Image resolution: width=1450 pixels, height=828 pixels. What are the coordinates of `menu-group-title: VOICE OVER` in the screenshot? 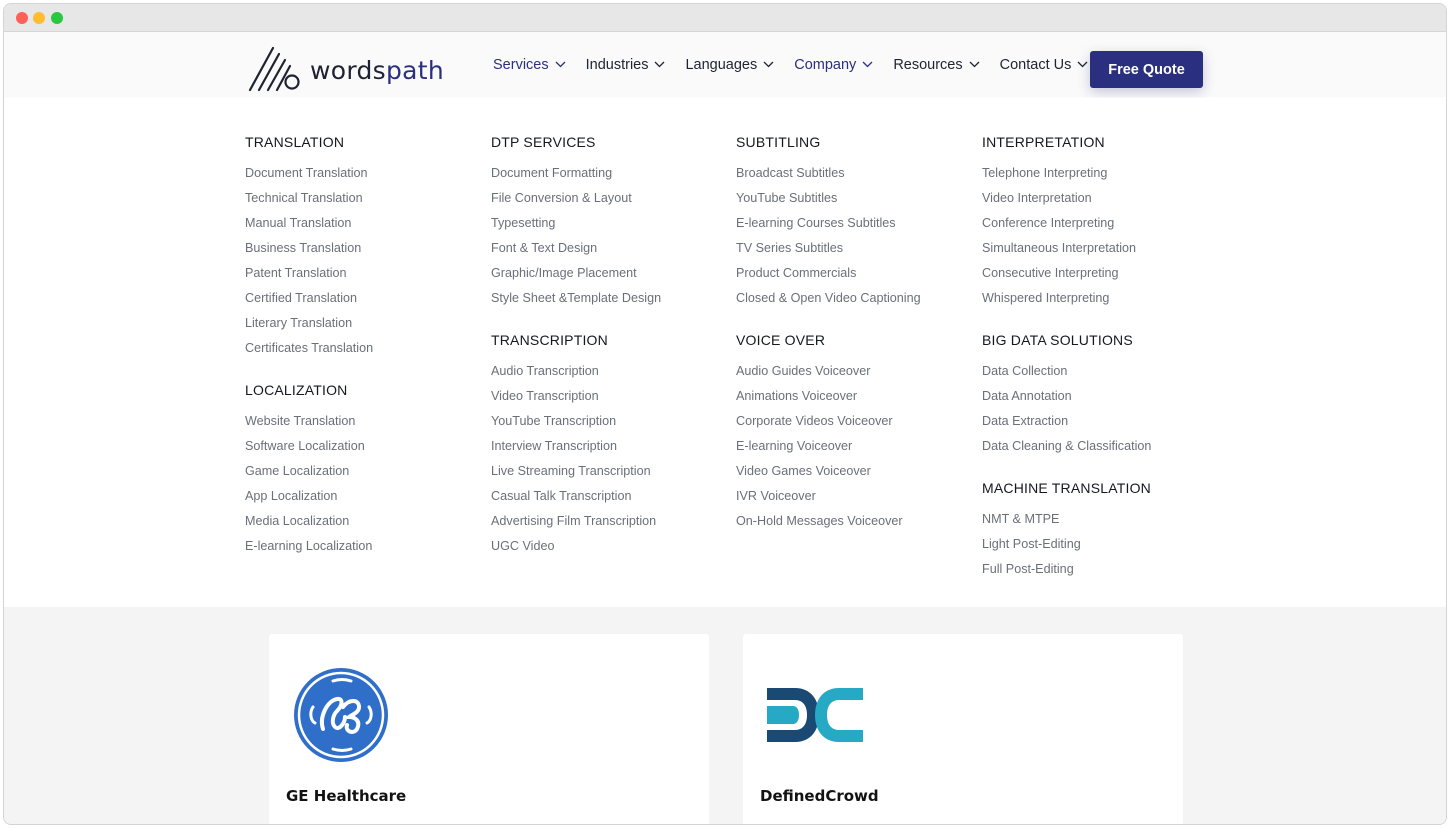 It's located at (856, 346).